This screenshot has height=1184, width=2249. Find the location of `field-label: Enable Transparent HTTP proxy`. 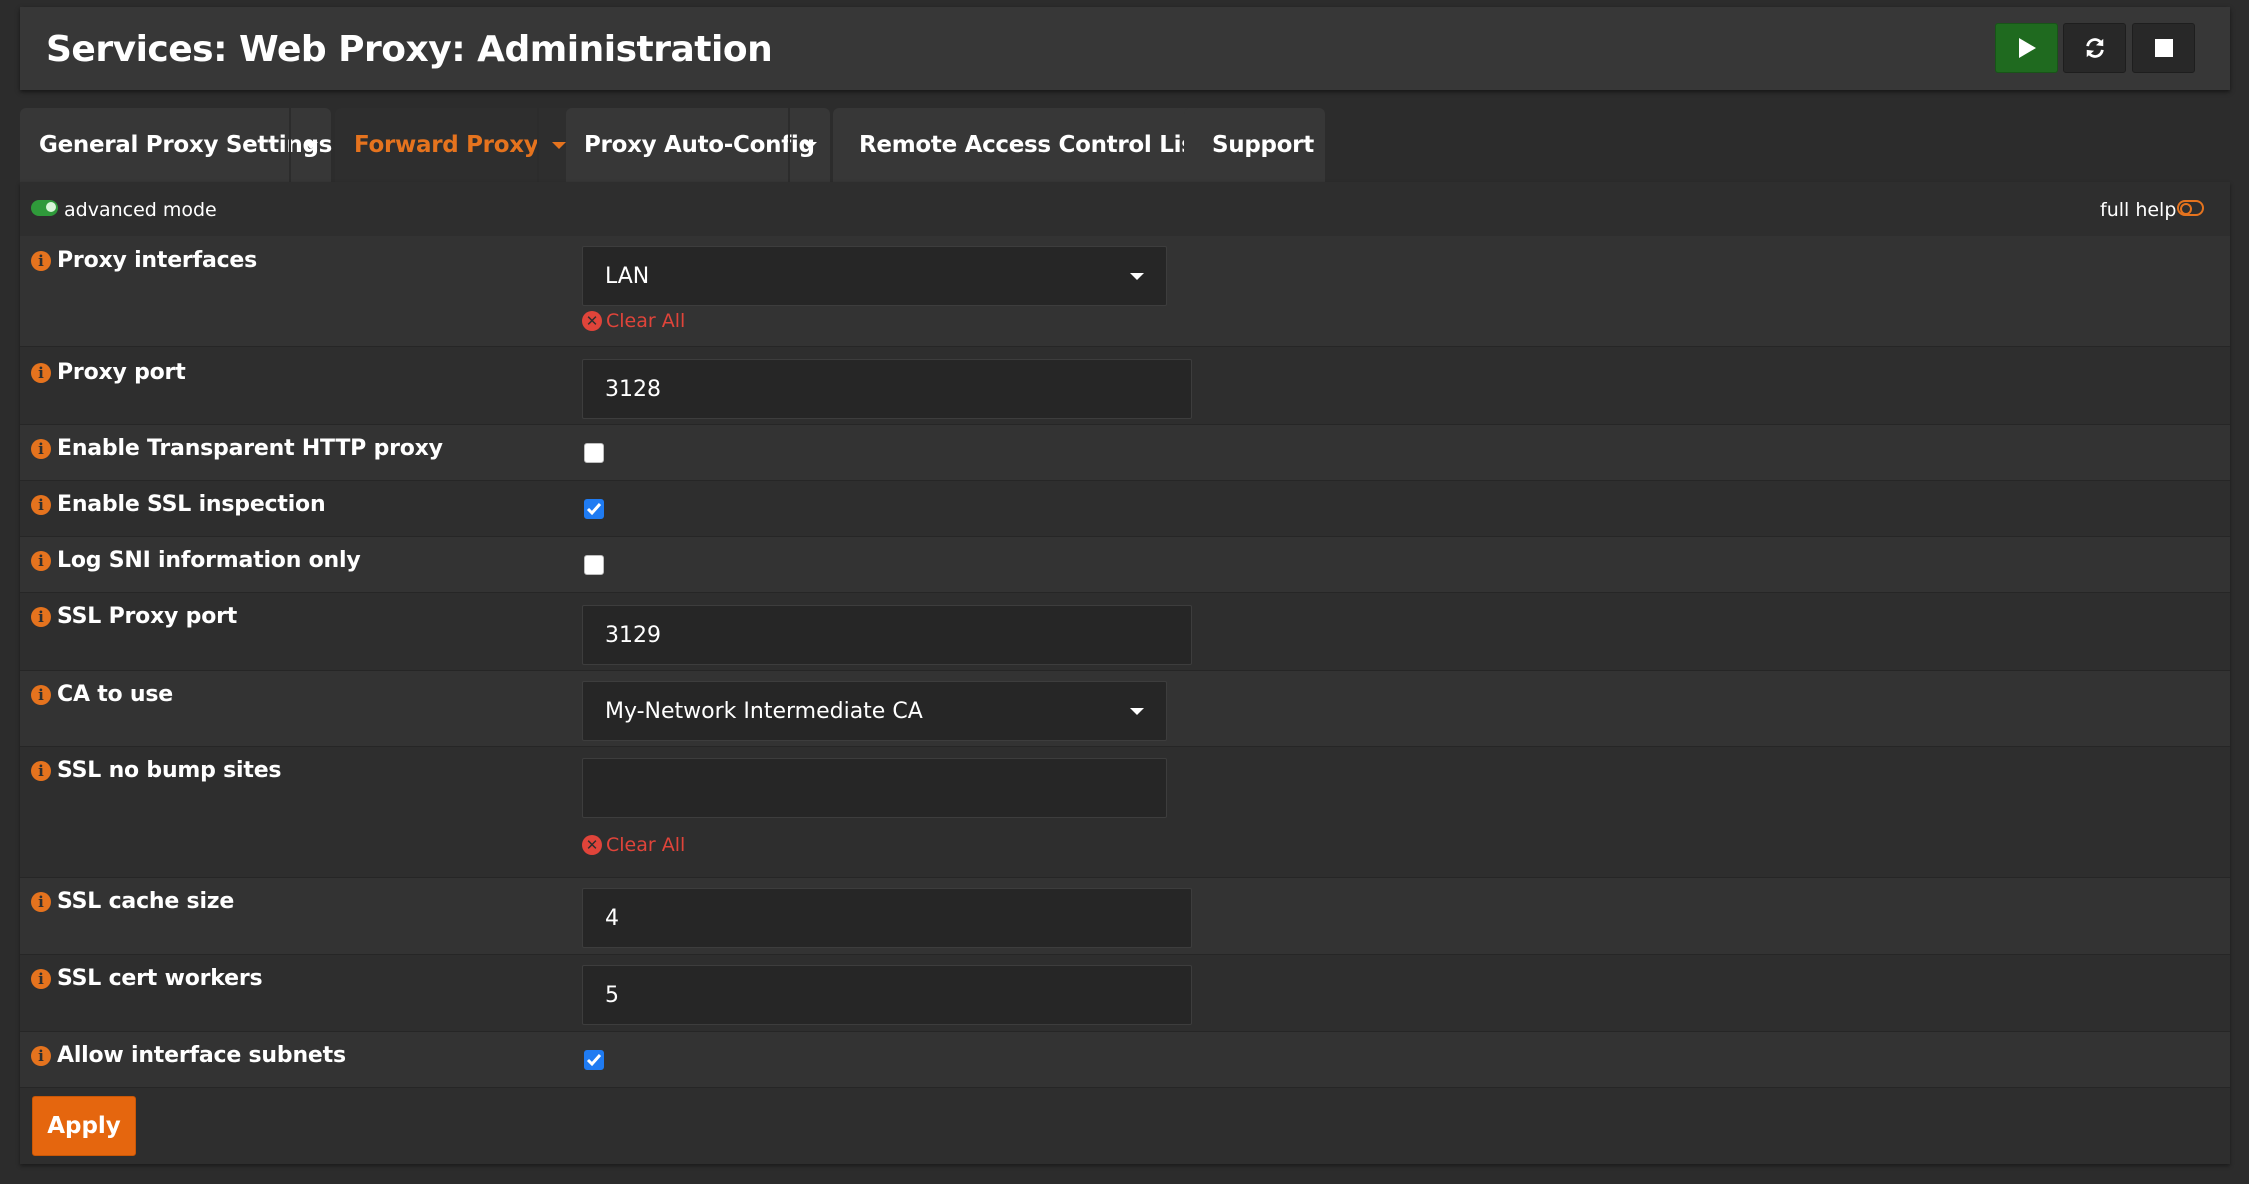

field-label: Enable Transparent HTTP proxy is located at coordinates (250, 448).